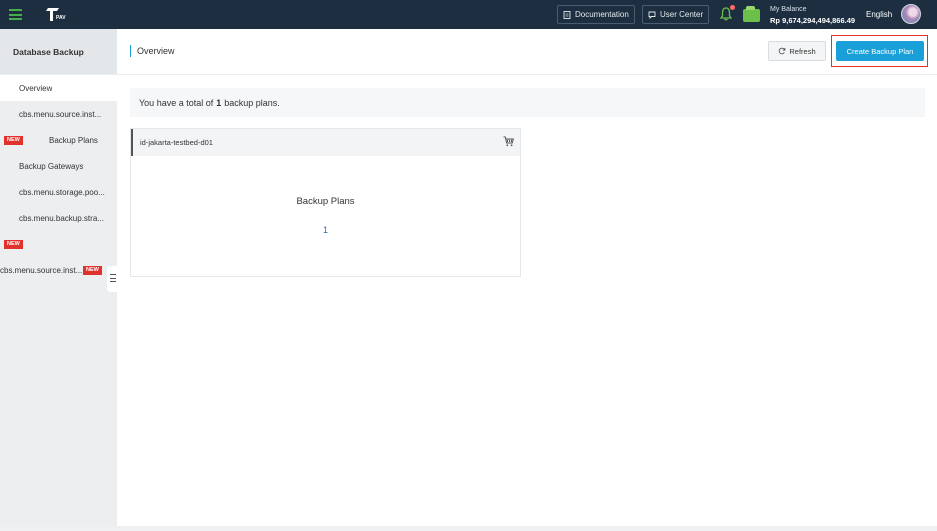 The image size is (937, 531). I want to click on summary-prefix: You have a total of, so click(176, 102).